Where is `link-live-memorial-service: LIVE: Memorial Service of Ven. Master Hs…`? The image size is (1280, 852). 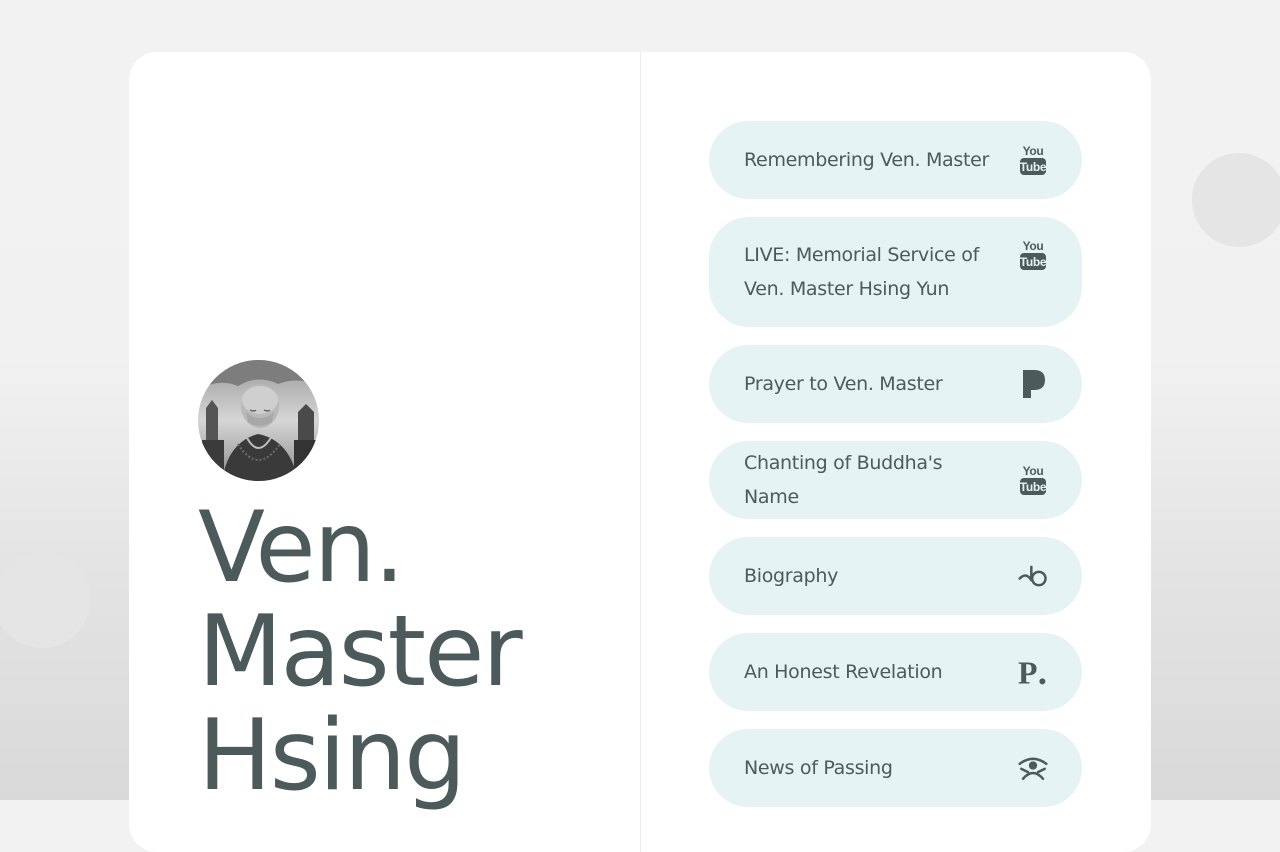
link-live-memorial-service: LIVE: Memorial Service of Ven. Master Hs… is located at coordinates (895, 272).